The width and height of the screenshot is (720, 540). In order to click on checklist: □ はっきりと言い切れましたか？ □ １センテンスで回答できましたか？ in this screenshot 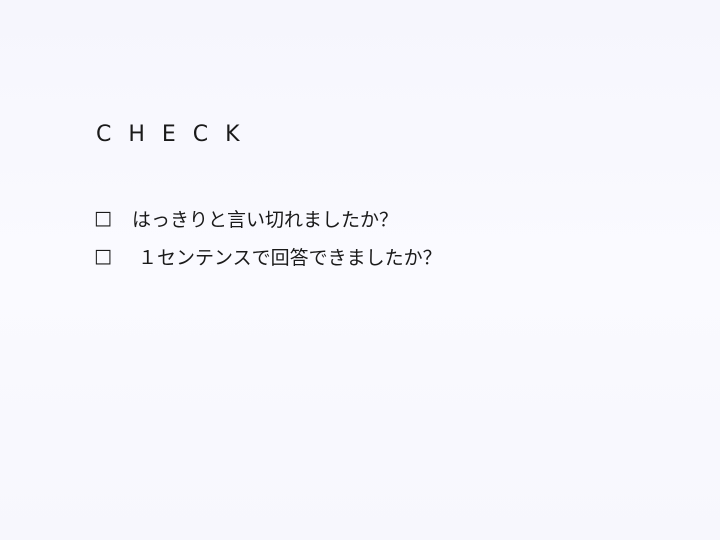, I will do `click(268, 237)`.